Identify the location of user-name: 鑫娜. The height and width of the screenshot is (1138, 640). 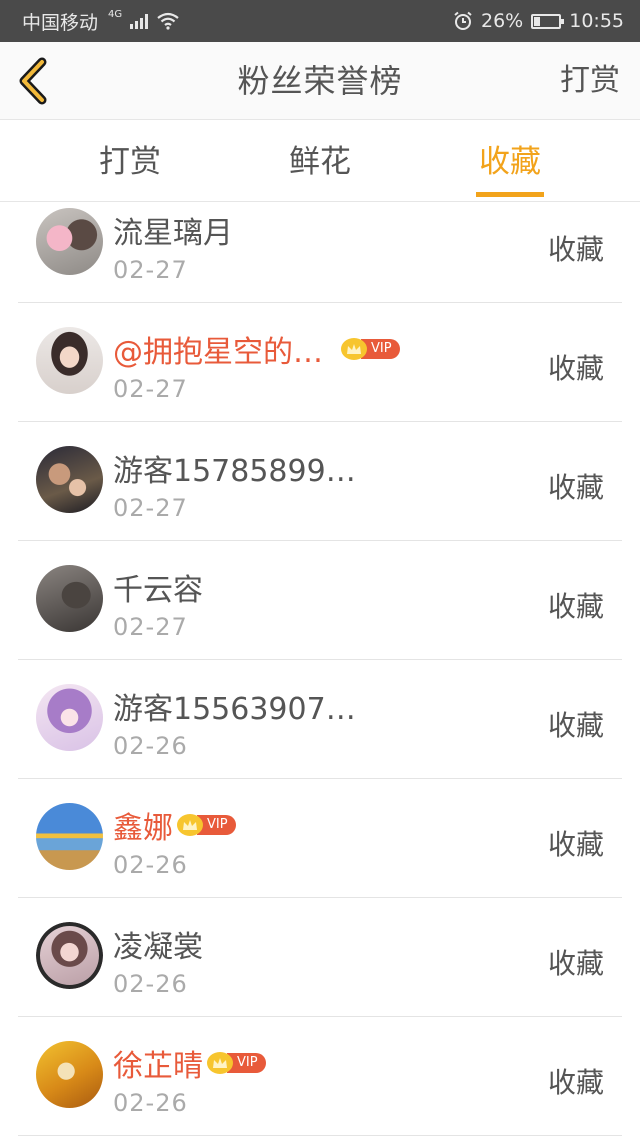
(143, 828).